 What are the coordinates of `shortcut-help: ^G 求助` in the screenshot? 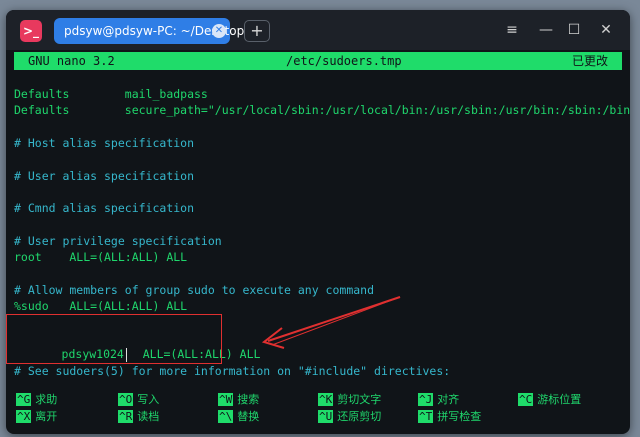 It's located at (36, 400).